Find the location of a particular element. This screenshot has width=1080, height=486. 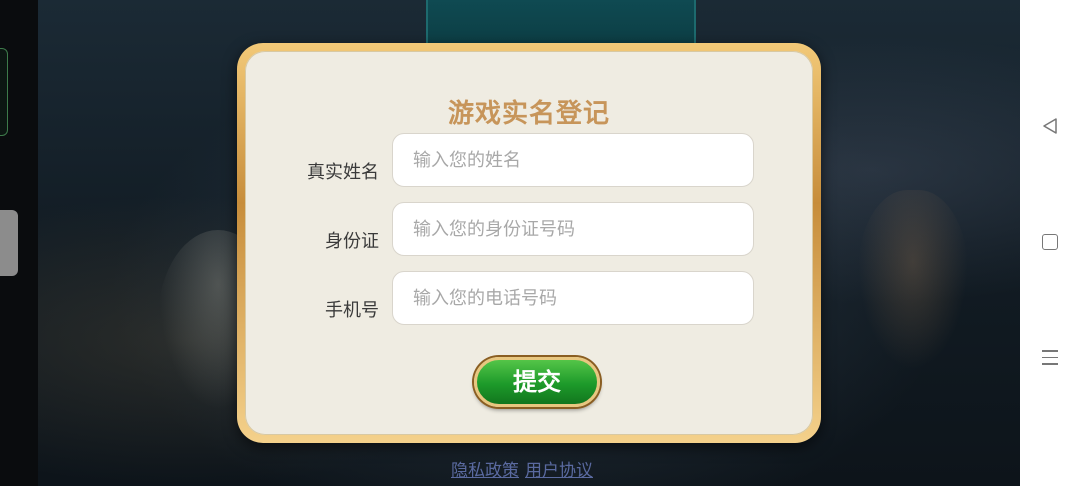

home-square-icon is located at coordinates (1050, 242).